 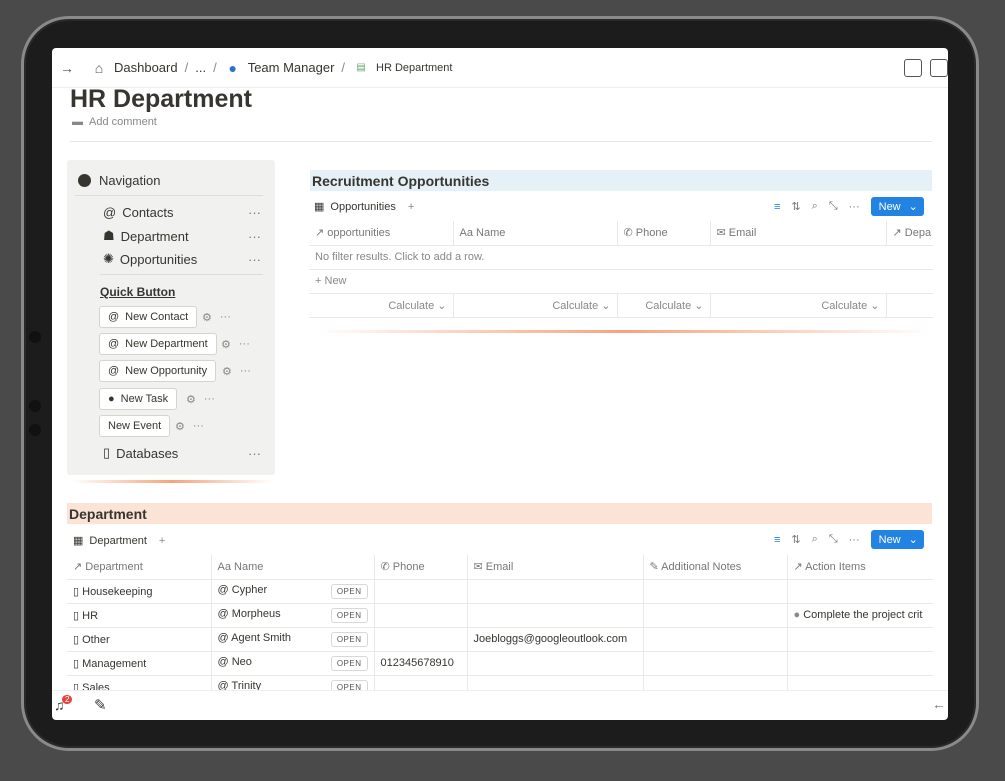 What do you see at coordinates (139, 567) in the screenshot?
I see `column-header: ↗ Department` at bounding box center [139, 567].